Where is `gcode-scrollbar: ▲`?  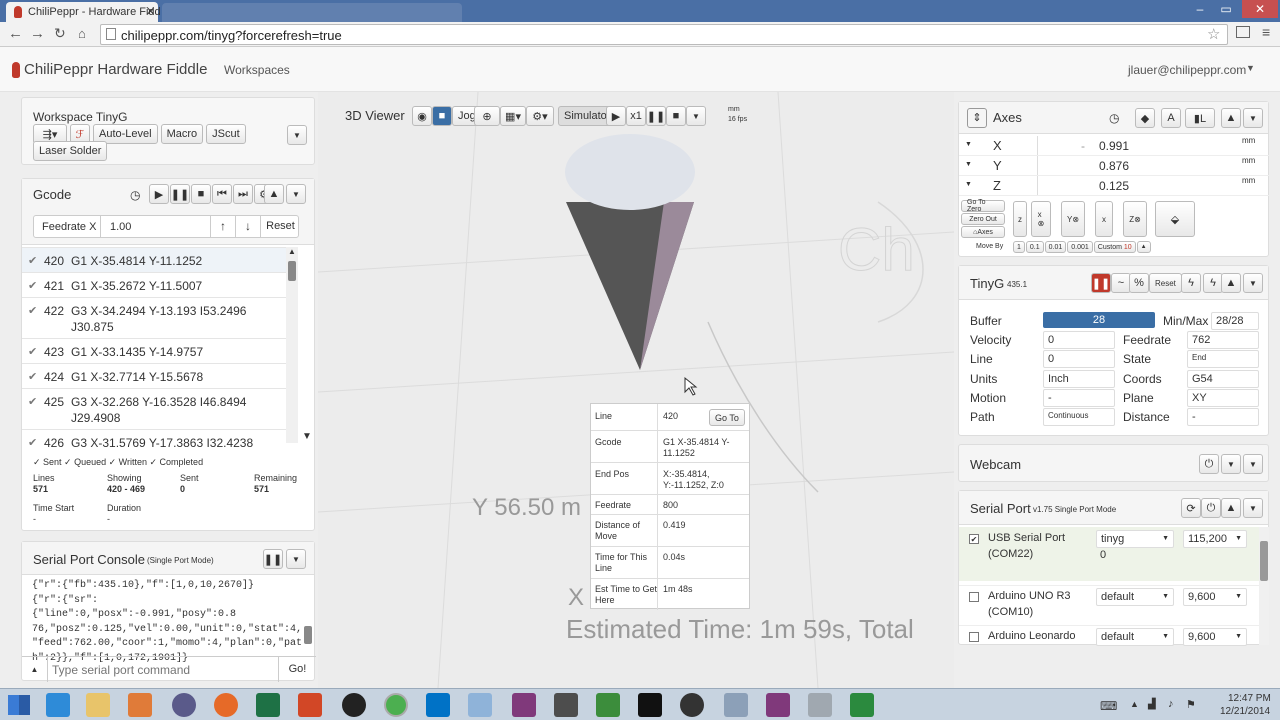
gcode-scrollbar: ▲ is located at coordinates (292, 345).